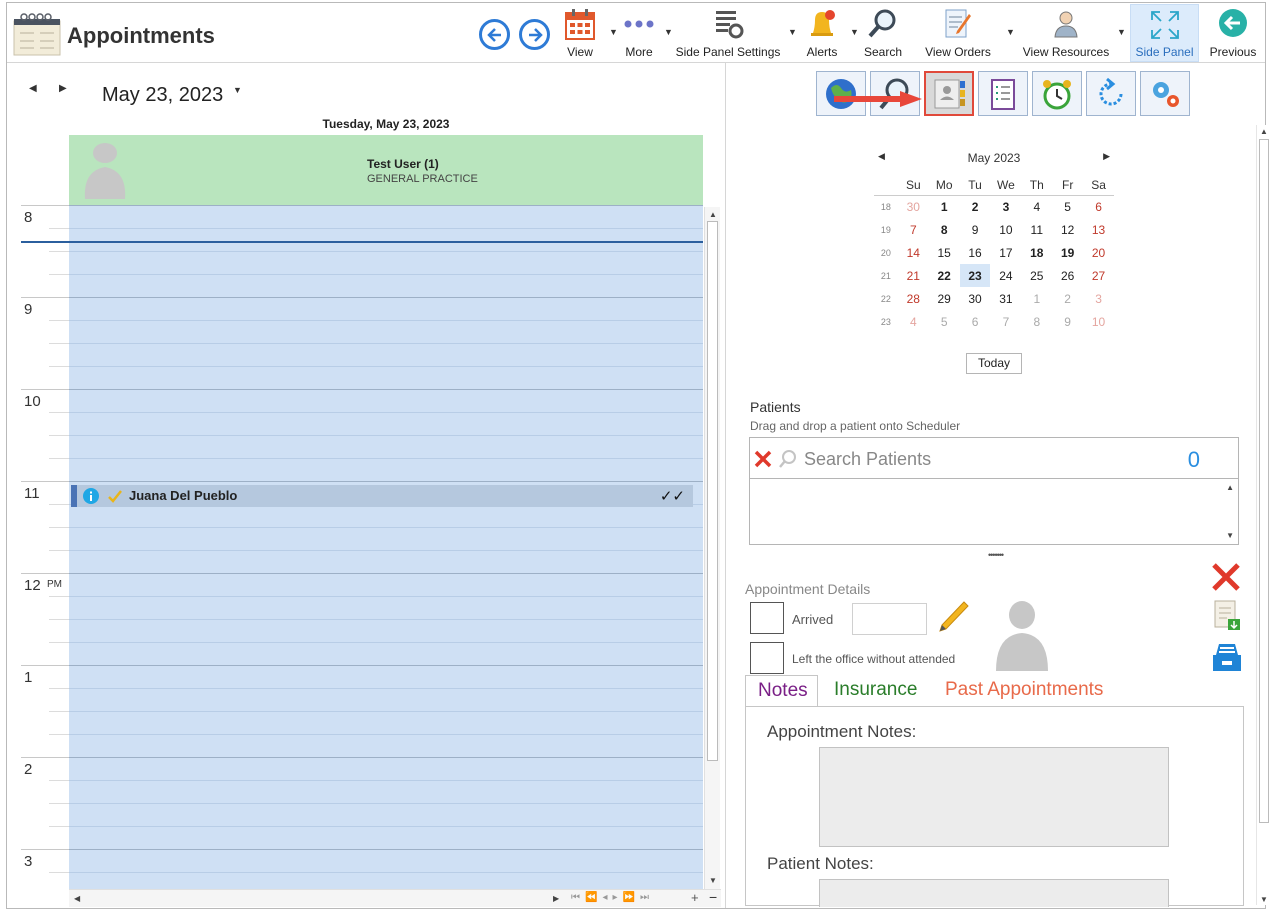 The width and height of the screenshot is (1269, 912). What do you see at coordinates (996, 555) in the screenshot?
I see `splitter-handle: •••••••` at bounding box center [996, 555].